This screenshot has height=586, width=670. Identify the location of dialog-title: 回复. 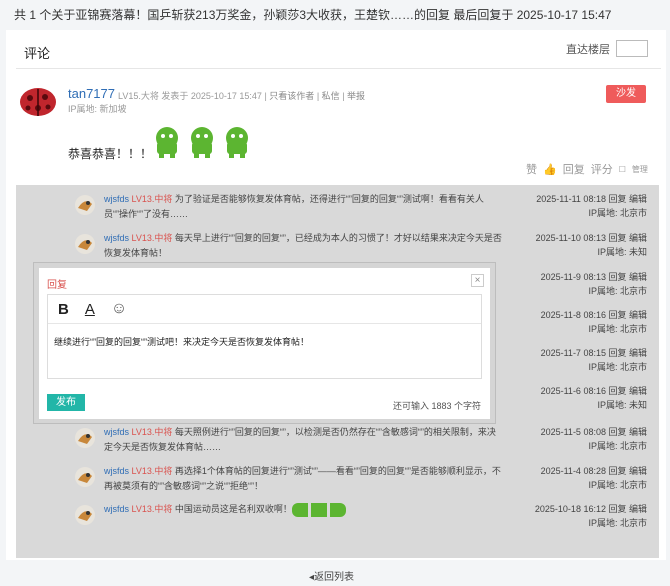
(57, 285).